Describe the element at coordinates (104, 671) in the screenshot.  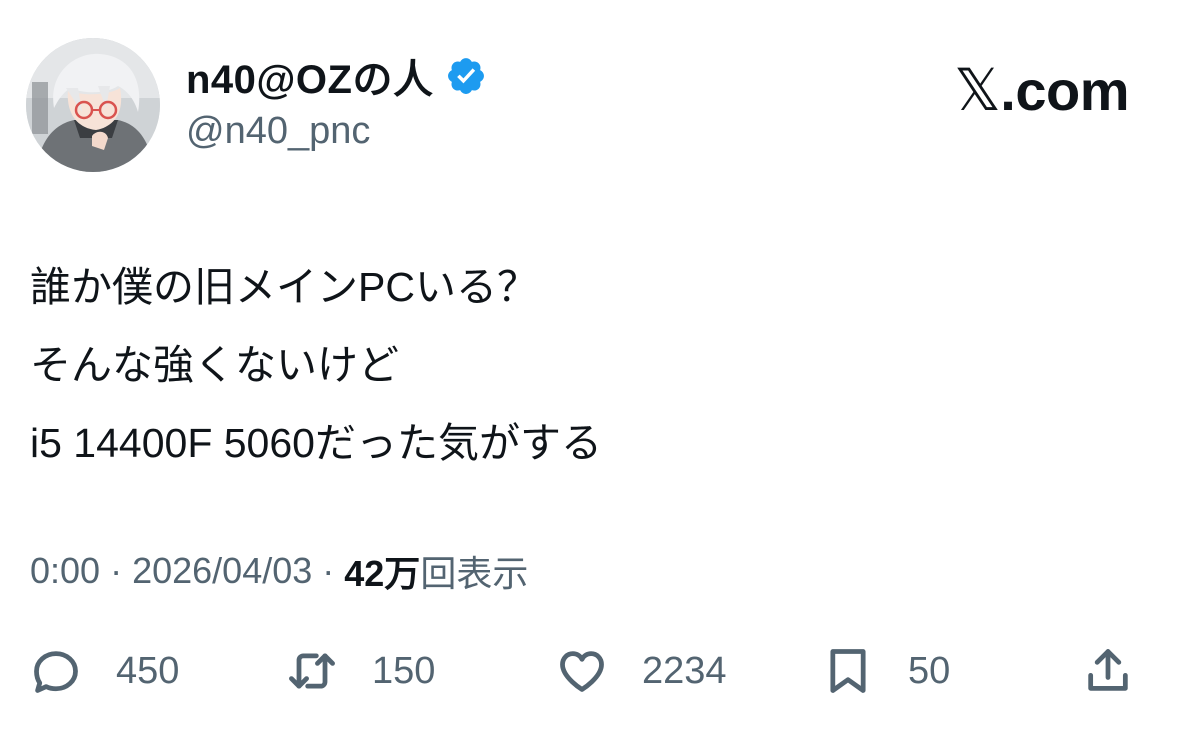
I see `reply-button: 450` at that location.